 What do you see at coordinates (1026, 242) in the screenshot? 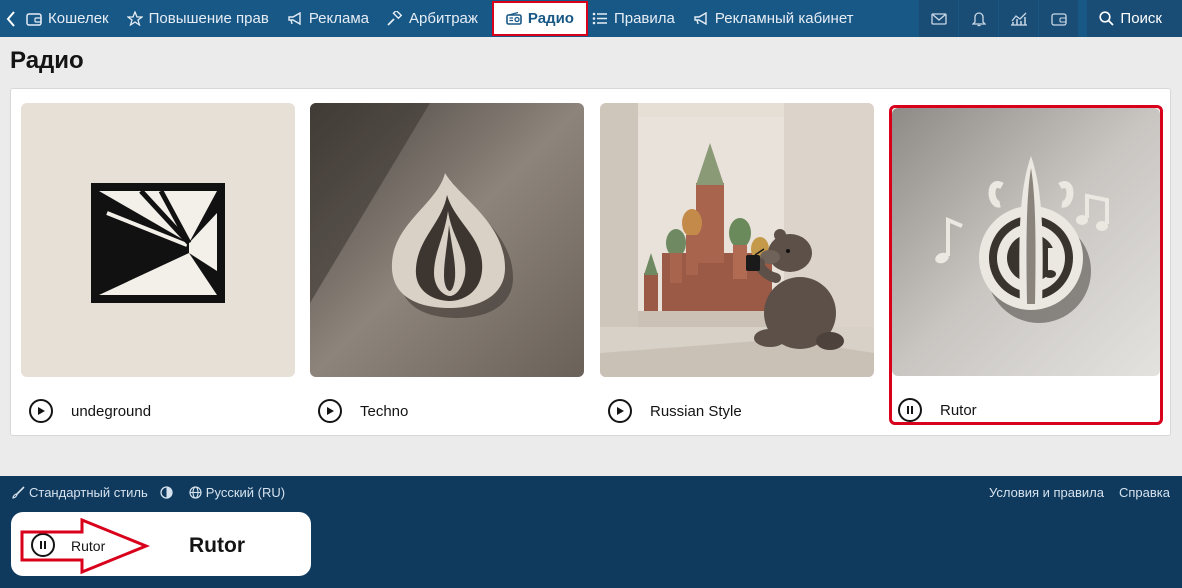
I see `station-art-music-onion` at bounding box center [1026, 242].